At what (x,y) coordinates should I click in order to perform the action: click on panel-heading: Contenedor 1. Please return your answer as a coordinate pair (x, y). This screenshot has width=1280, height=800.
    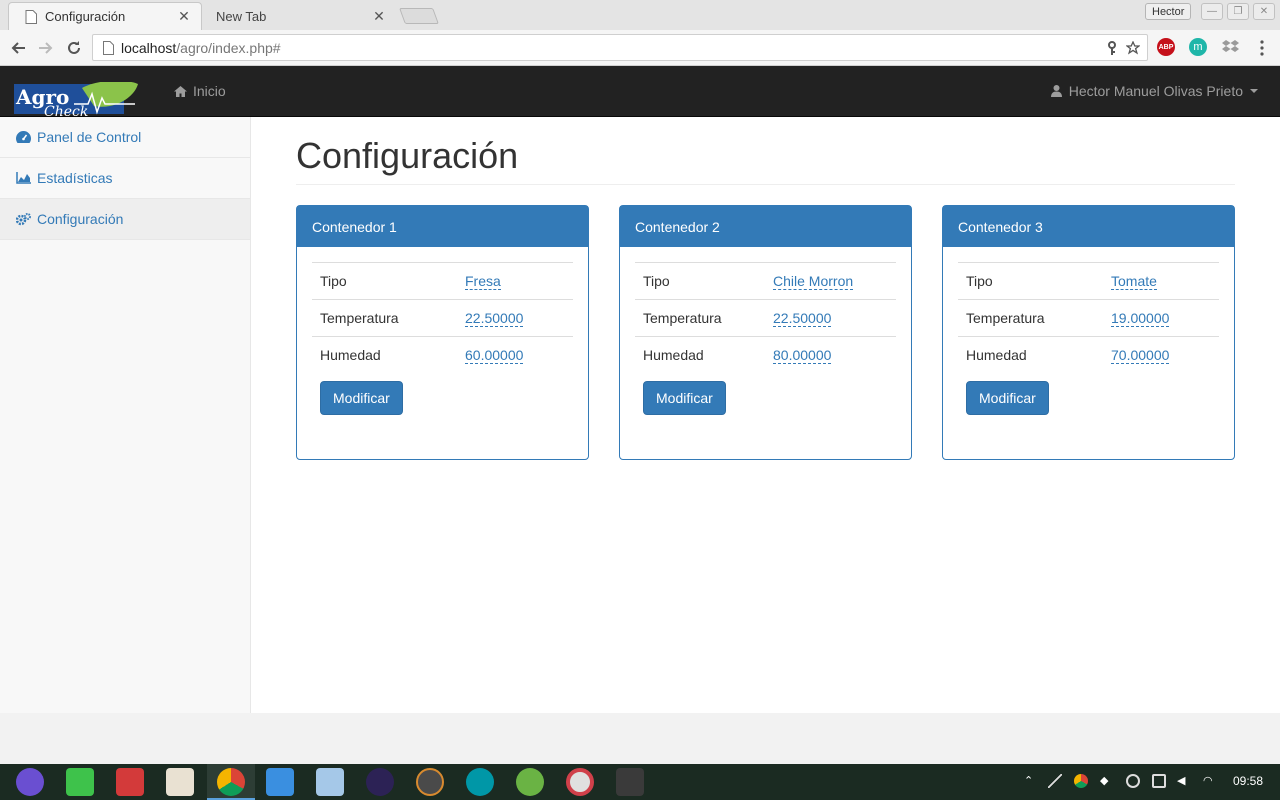
    Looking at the image, I should click on (442, 226).